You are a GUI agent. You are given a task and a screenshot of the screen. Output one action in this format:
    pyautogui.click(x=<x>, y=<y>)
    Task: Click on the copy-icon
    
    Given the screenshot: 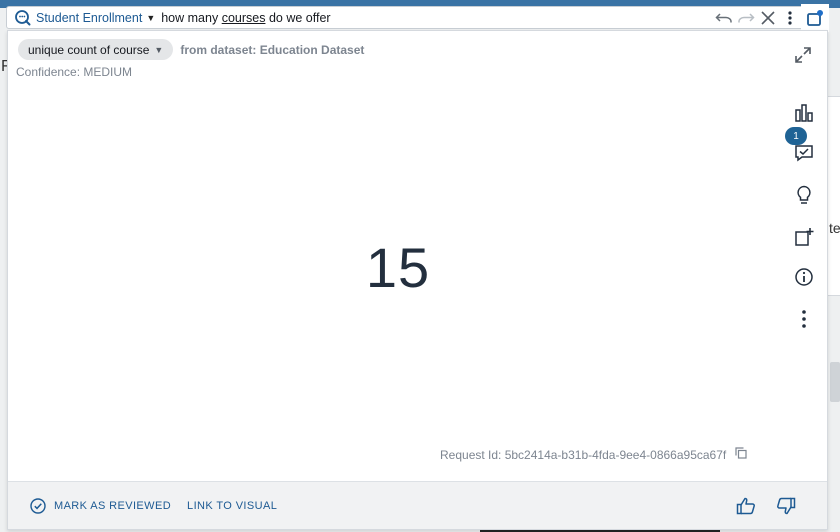 What is the action you would take?
    pyautogui.click(x=741, y=453)
    